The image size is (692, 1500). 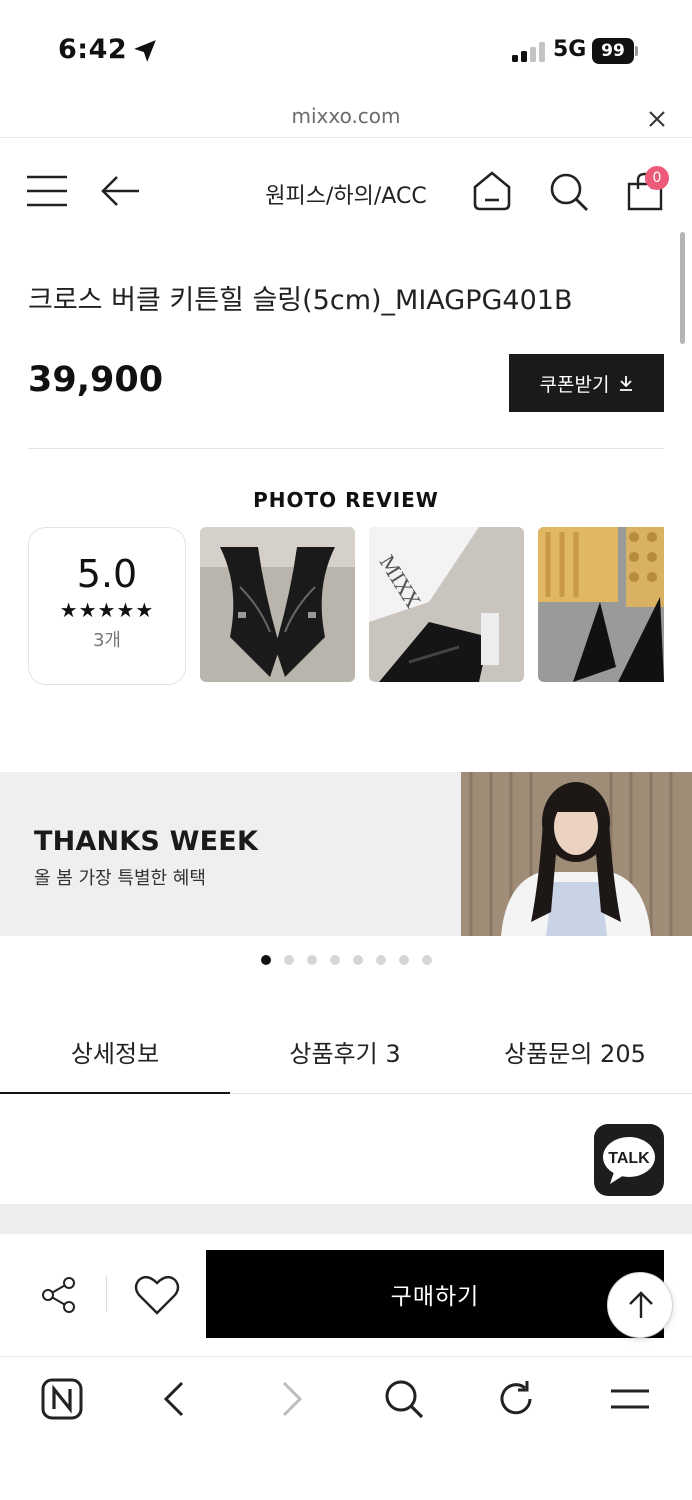 I want to click on battery-icon: 99, so click(x=615, y=51).